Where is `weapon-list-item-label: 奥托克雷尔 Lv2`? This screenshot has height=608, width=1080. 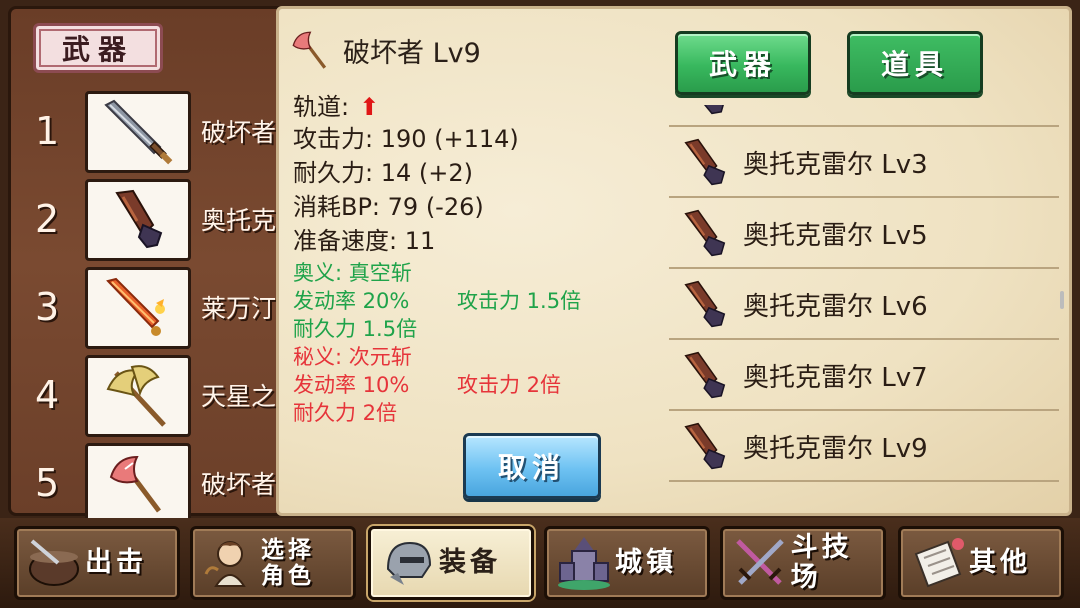
weapon-list-item-label: 奥托克雷尔 Lv2 is located at coordinates (835, 107).